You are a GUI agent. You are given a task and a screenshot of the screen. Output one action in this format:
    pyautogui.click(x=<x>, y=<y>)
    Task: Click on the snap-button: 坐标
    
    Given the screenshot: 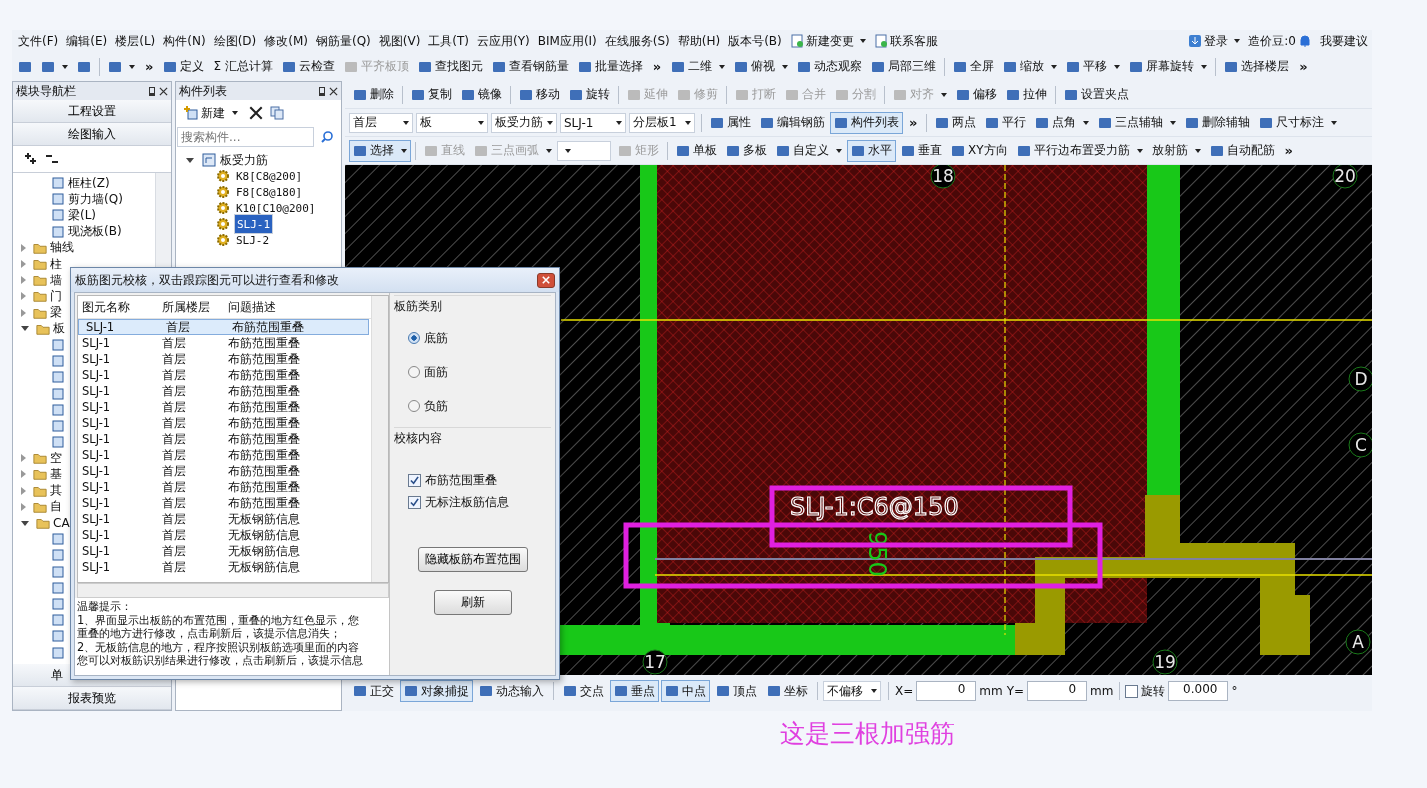 What is the action you would take?
    pyautogui.click(x=787, y=691)
    